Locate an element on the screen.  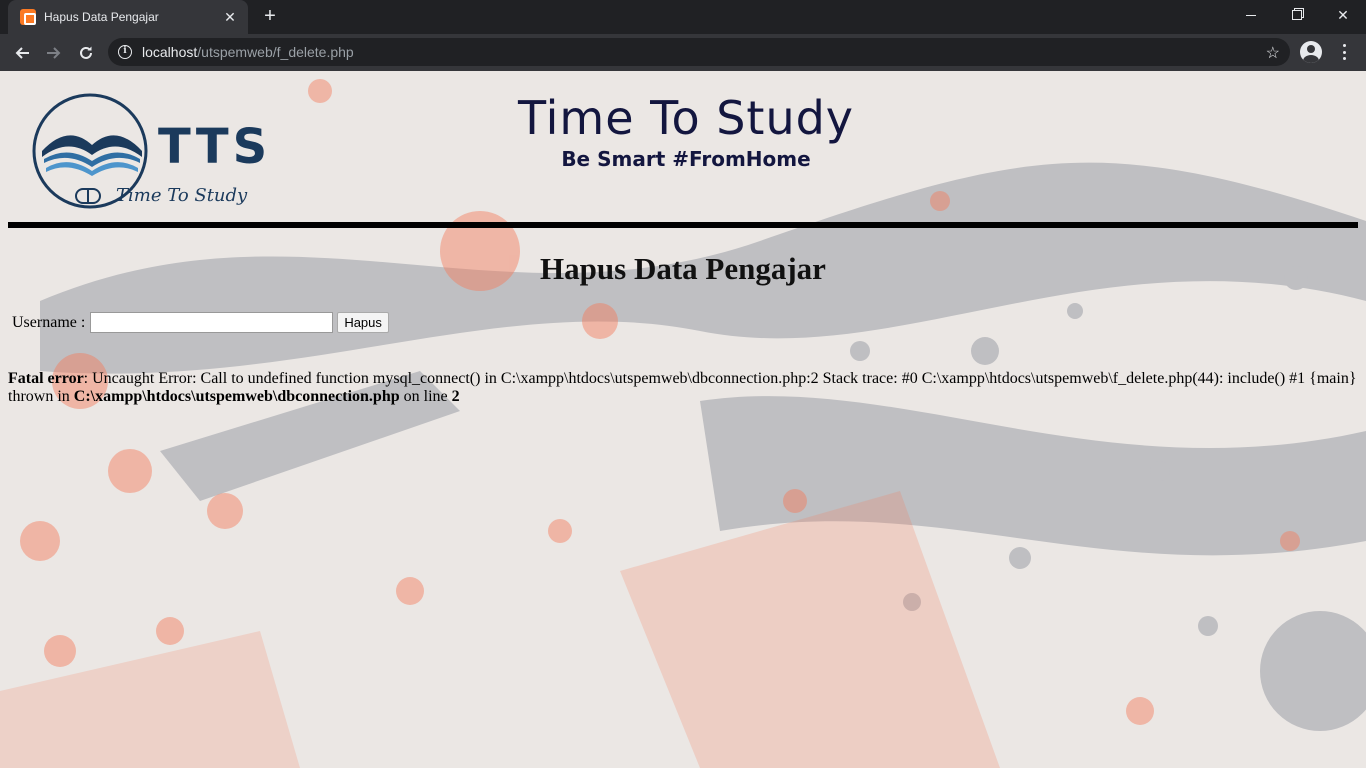
reload-icon is located at coordinates (86, 52).